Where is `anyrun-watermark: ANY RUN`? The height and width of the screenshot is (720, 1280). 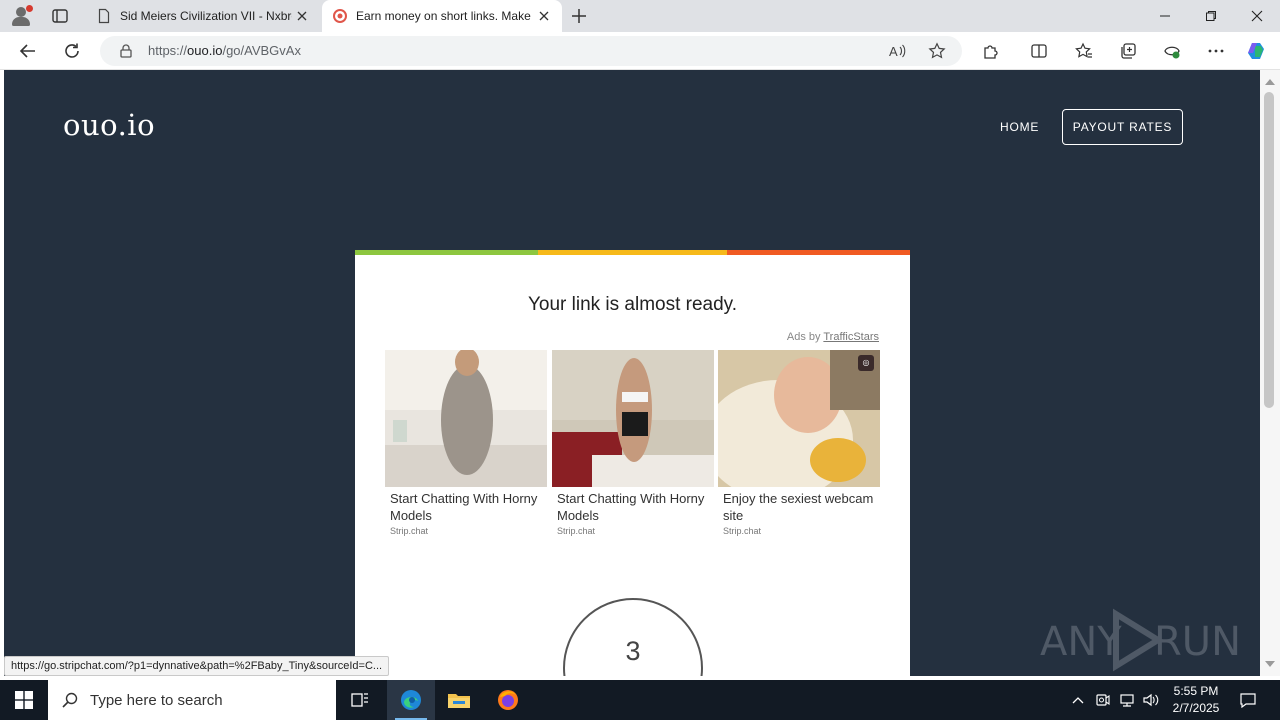 anyrun-watermark: ANY RUN is located at coordinates (1140, 640).